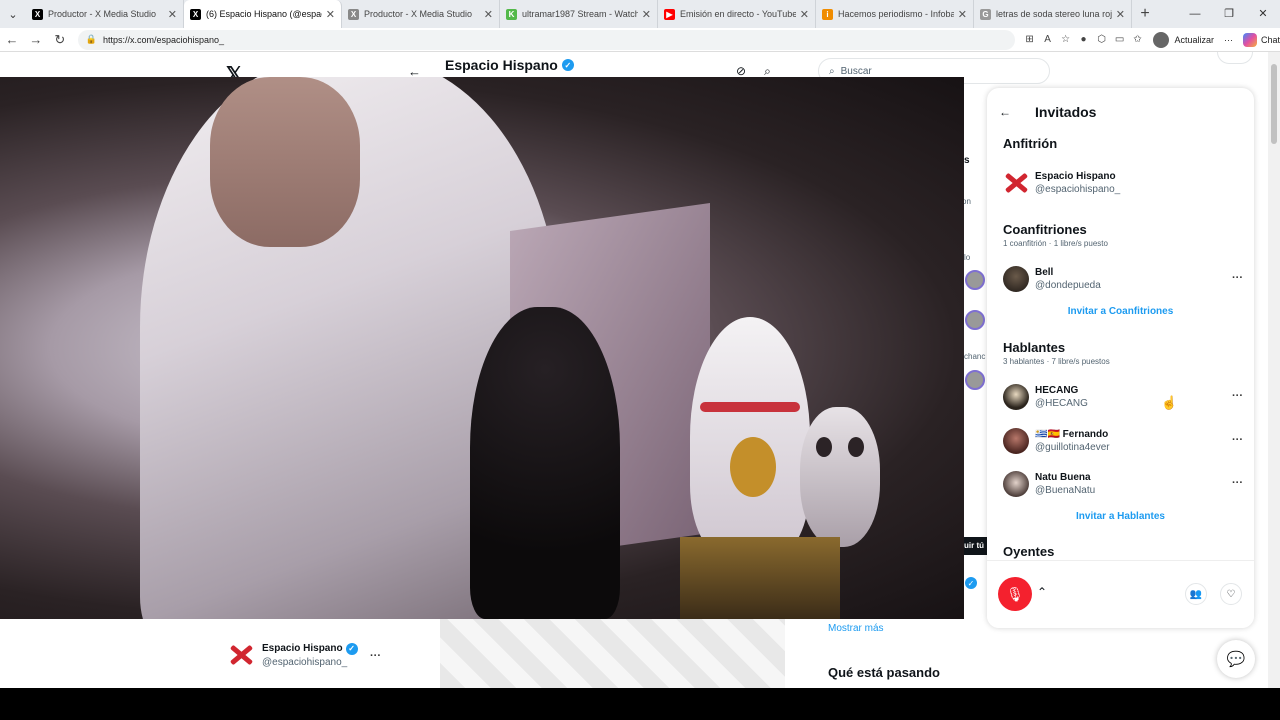 Image resolution: width=1280 pixels, height=720 pixels. What do you see at coordinates (1048, 39) in the screenshot?
I see `read-aloud-icon: A` at bounding box center [1048, 39].